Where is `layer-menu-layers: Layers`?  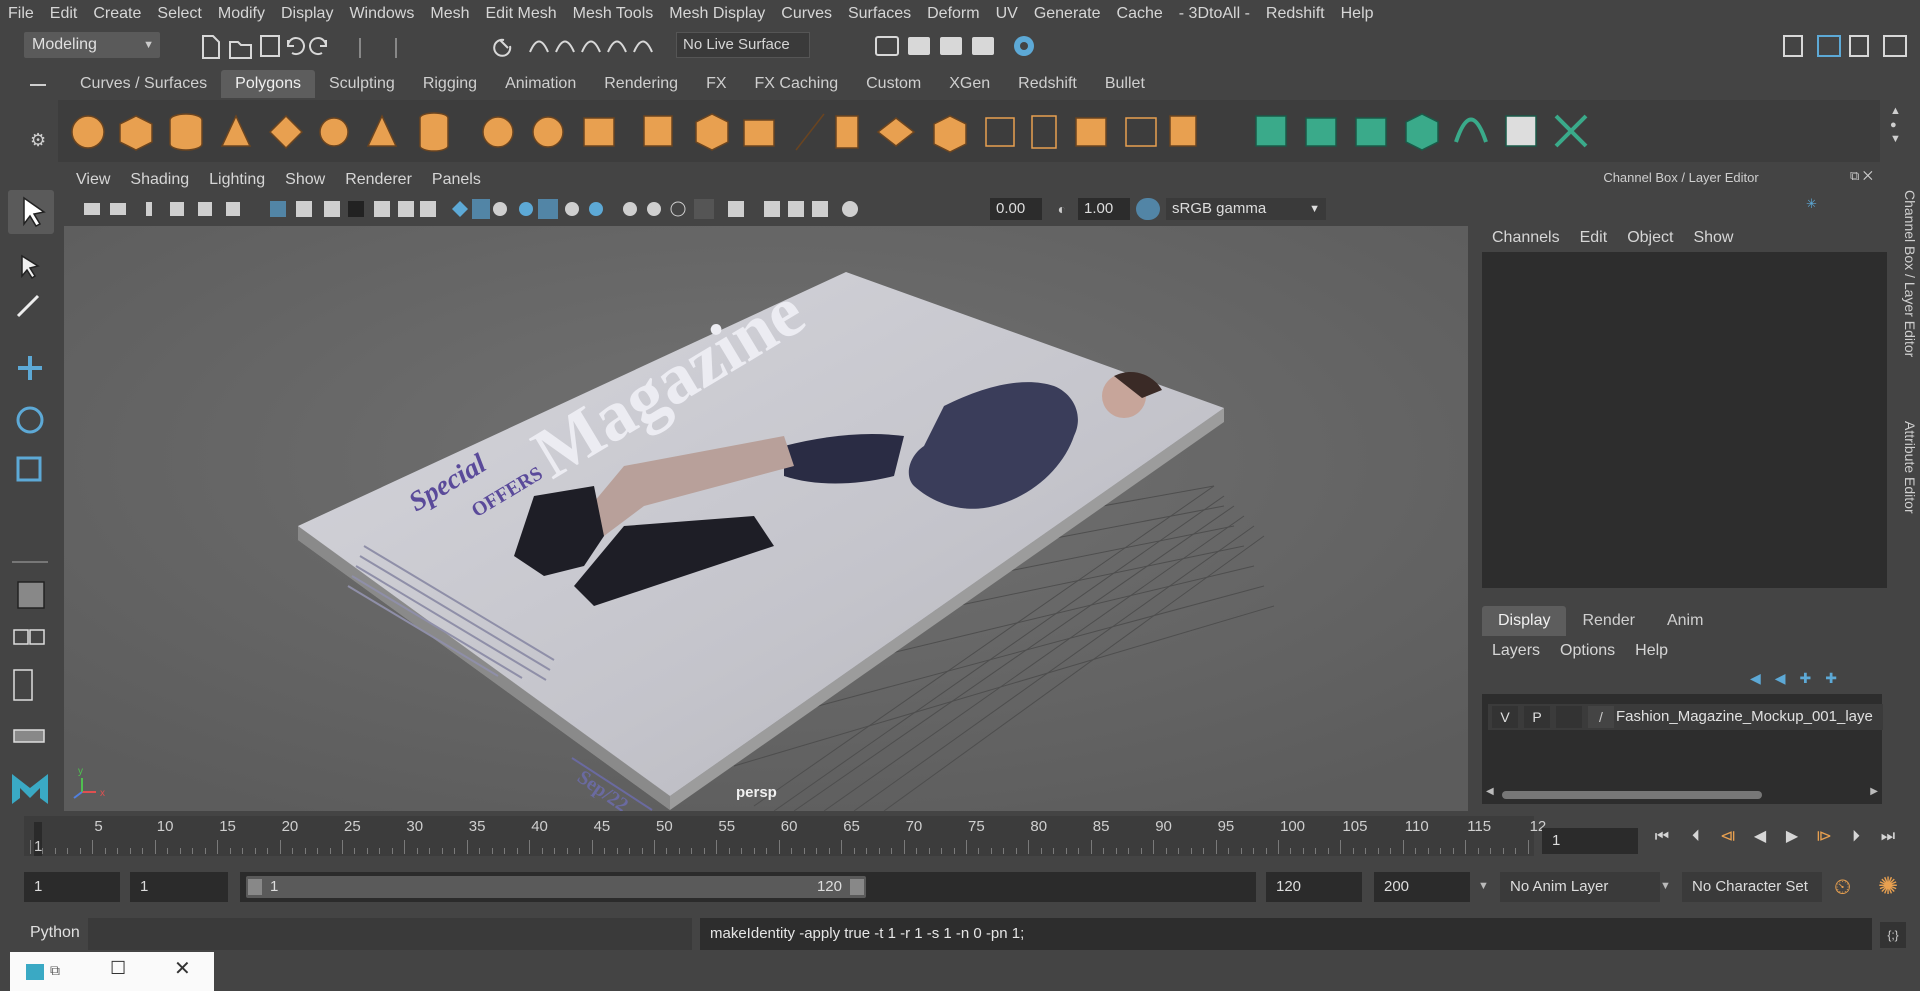
layer-menu-layers: Layers is located at coordinates (1516, 651).